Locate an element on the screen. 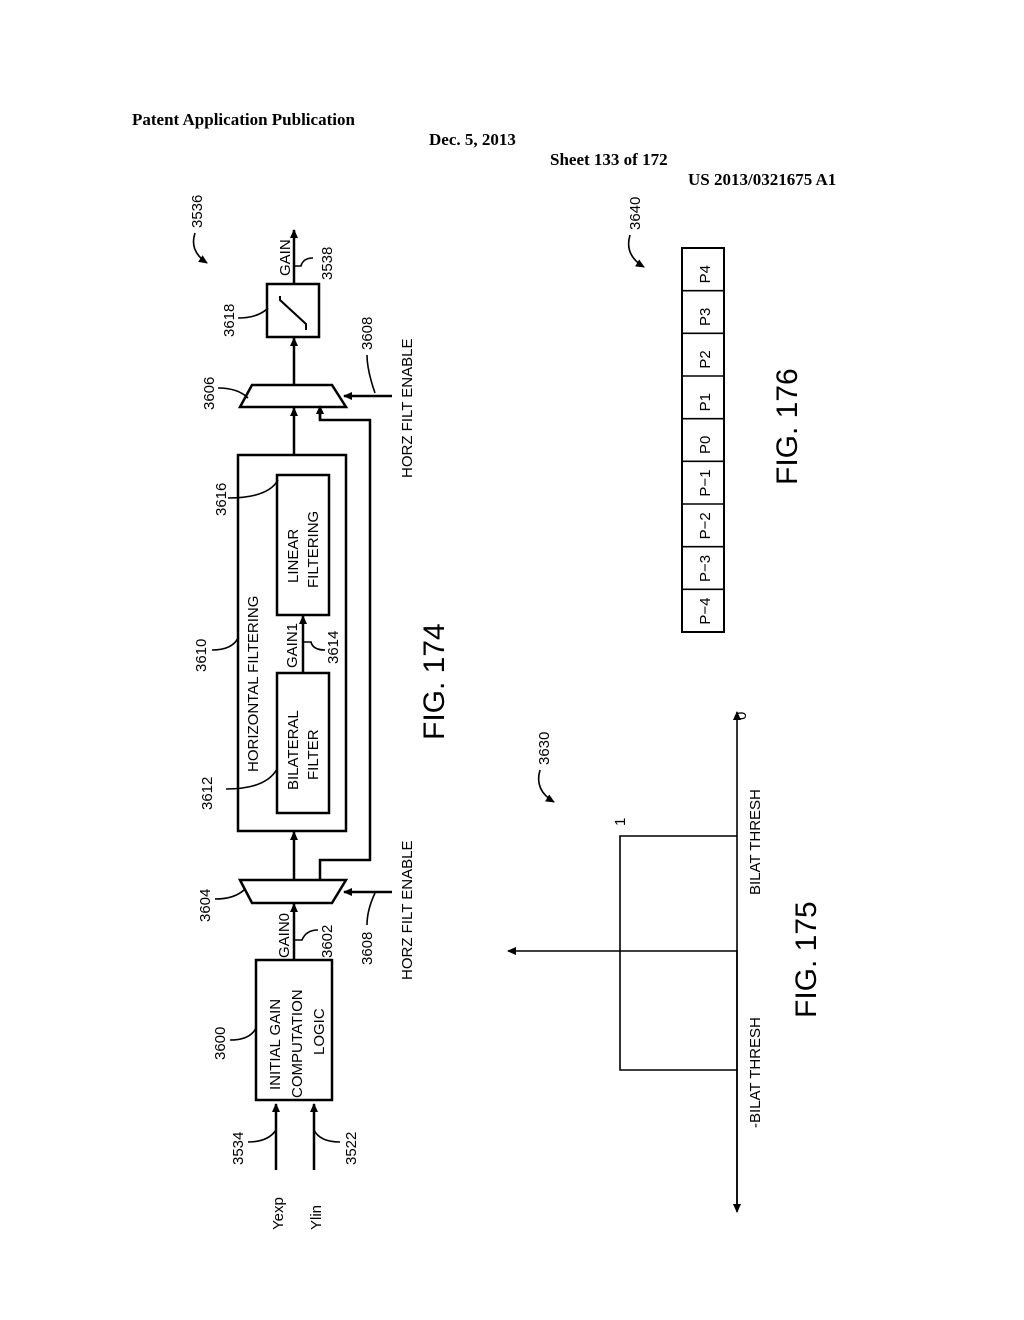  fig175-pos-thresh: BILAT THRESH is located at coordinates (755, 842).